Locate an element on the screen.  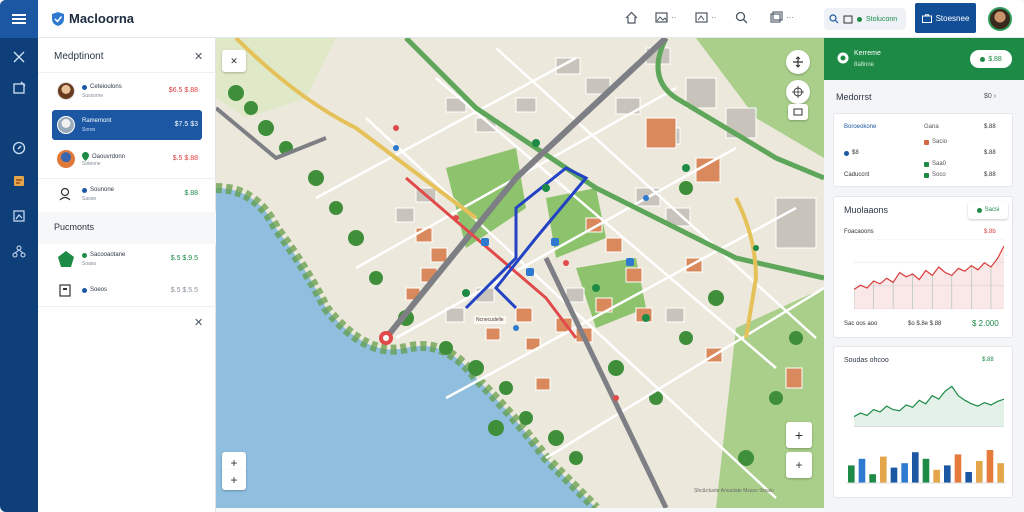
move-icon is located at coordinates (798, 62).